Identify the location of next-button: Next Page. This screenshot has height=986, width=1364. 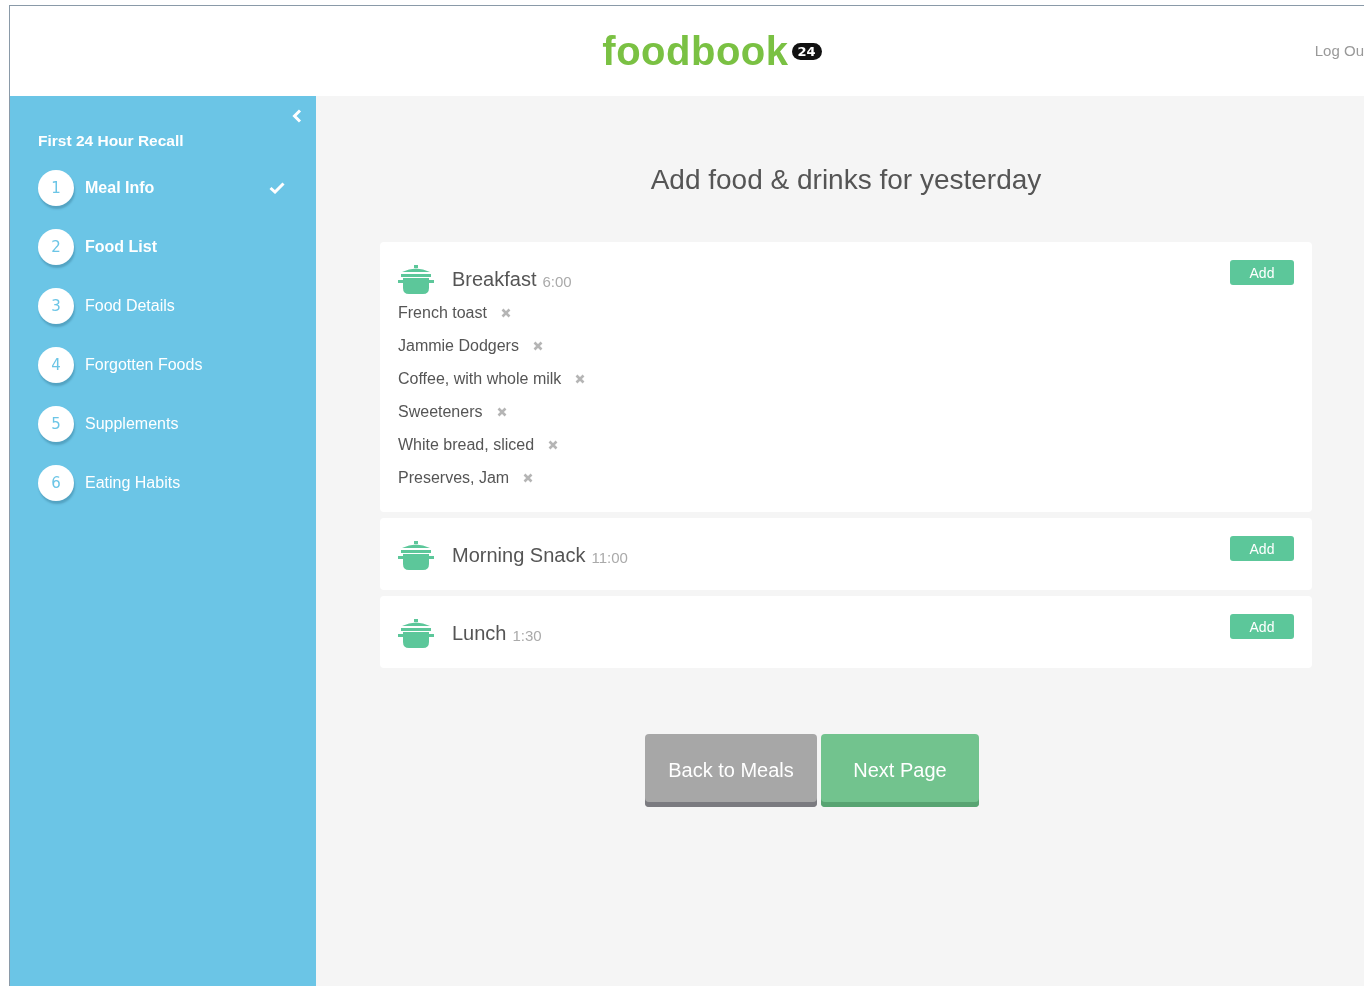
(900, 770).